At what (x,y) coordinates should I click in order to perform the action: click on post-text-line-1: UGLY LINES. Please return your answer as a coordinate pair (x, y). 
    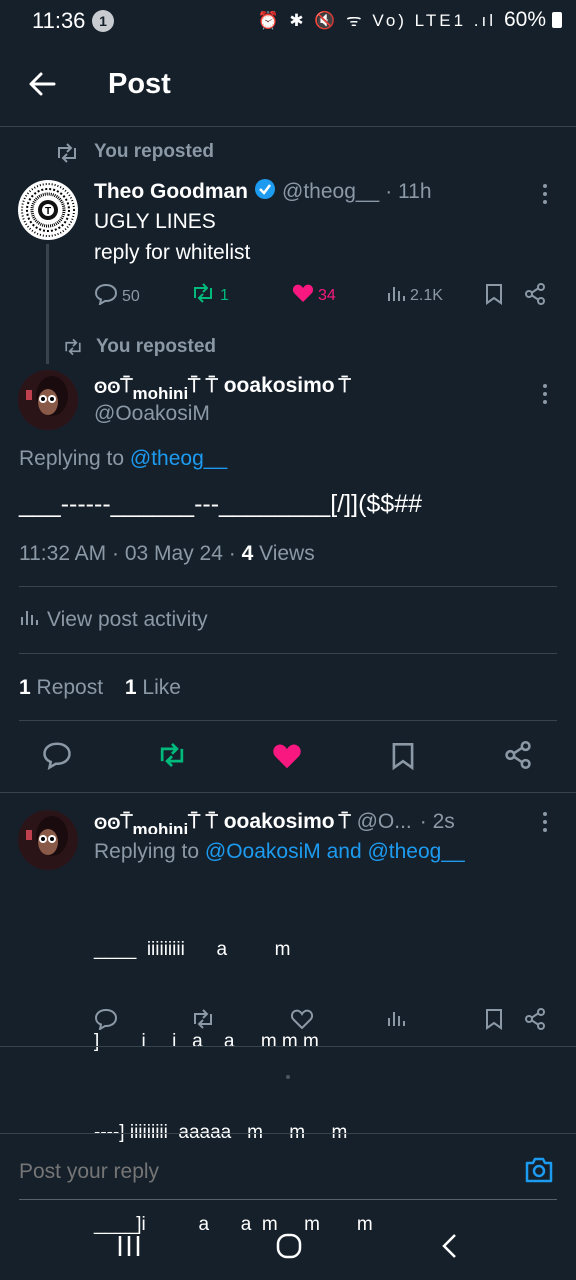
    Looking at the image, I should click on (155, 221).